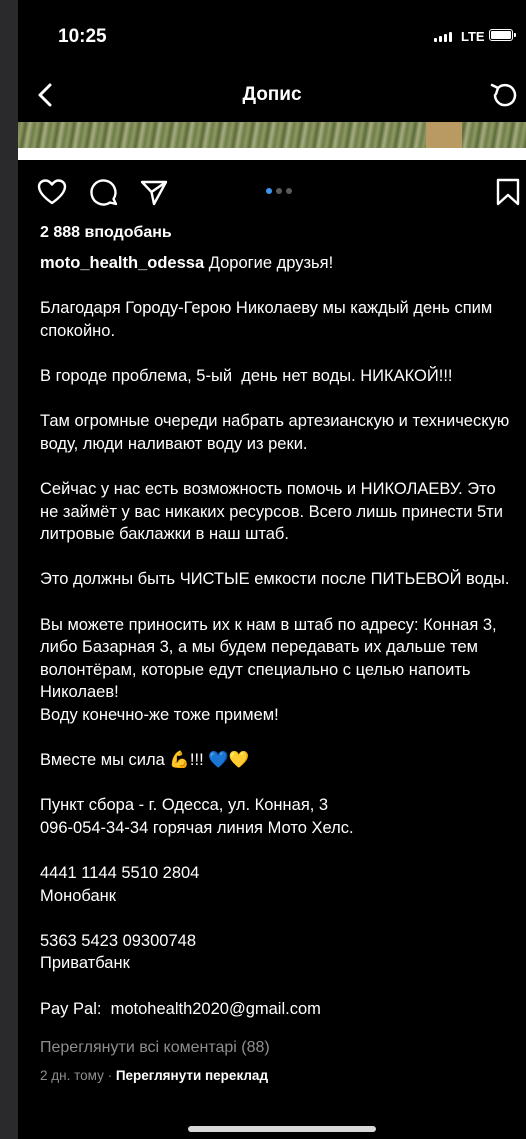 This screenshot has height=1139, width=526. I want to click on translate-link: Переглянути переклад, so click(192, 1075).